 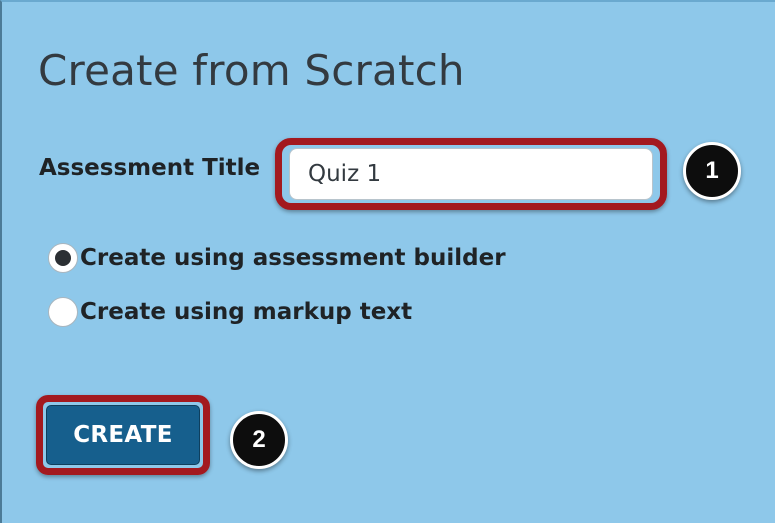 I want to click on page-title: Create from Scratch, so click(x=251, y=70).